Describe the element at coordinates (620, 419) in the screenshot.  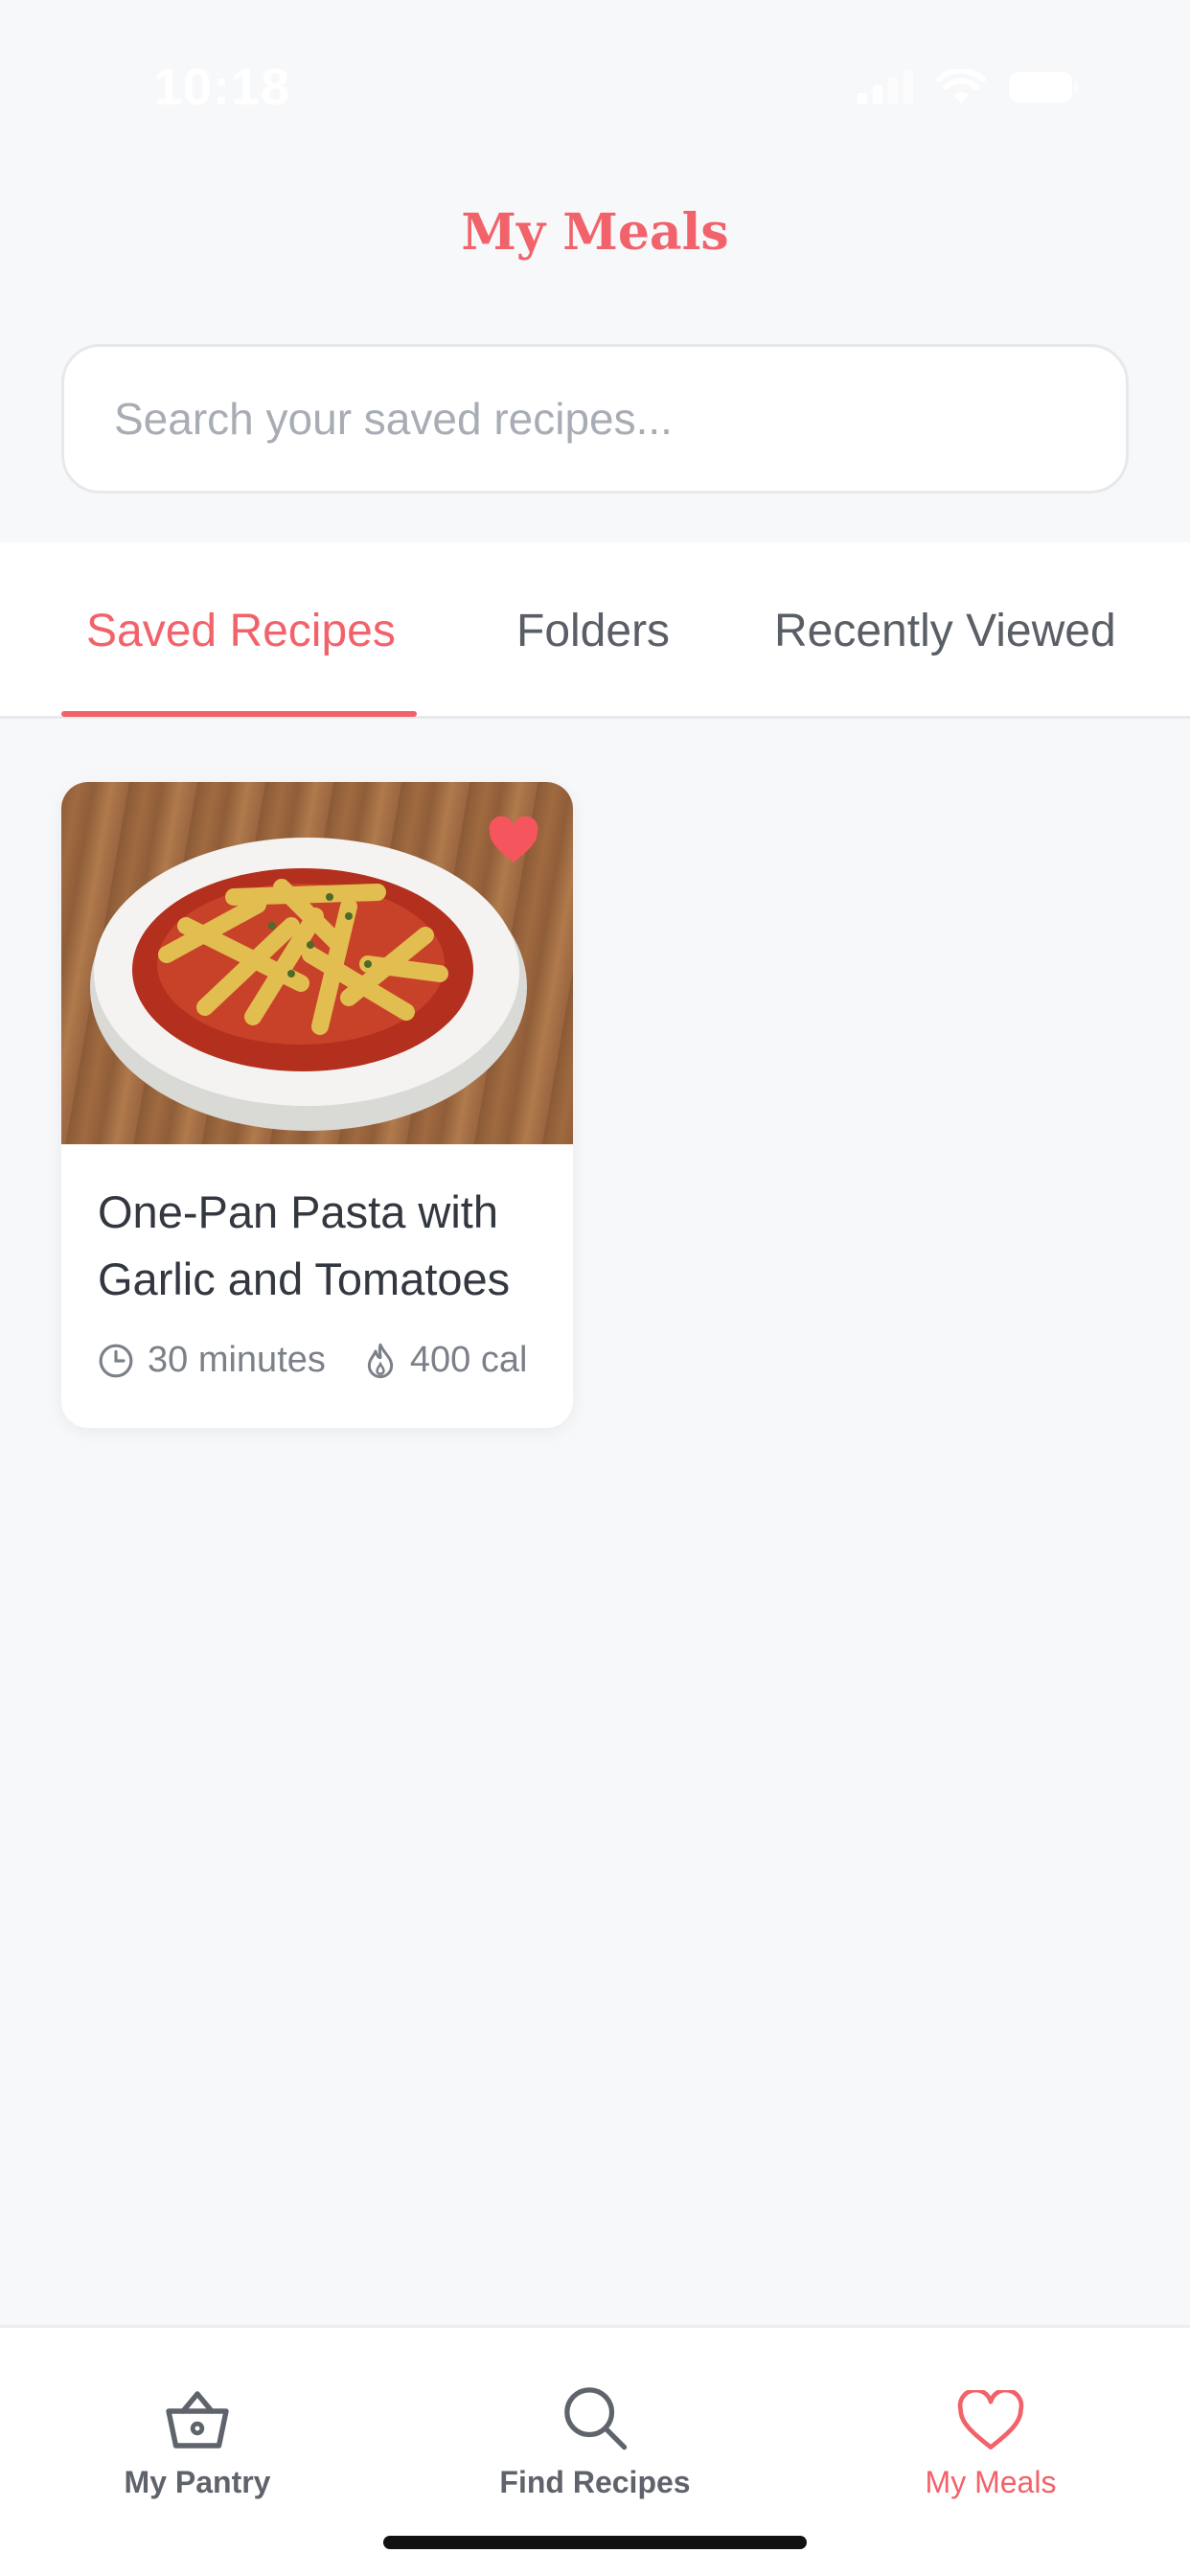
I see `search-input` at that location.